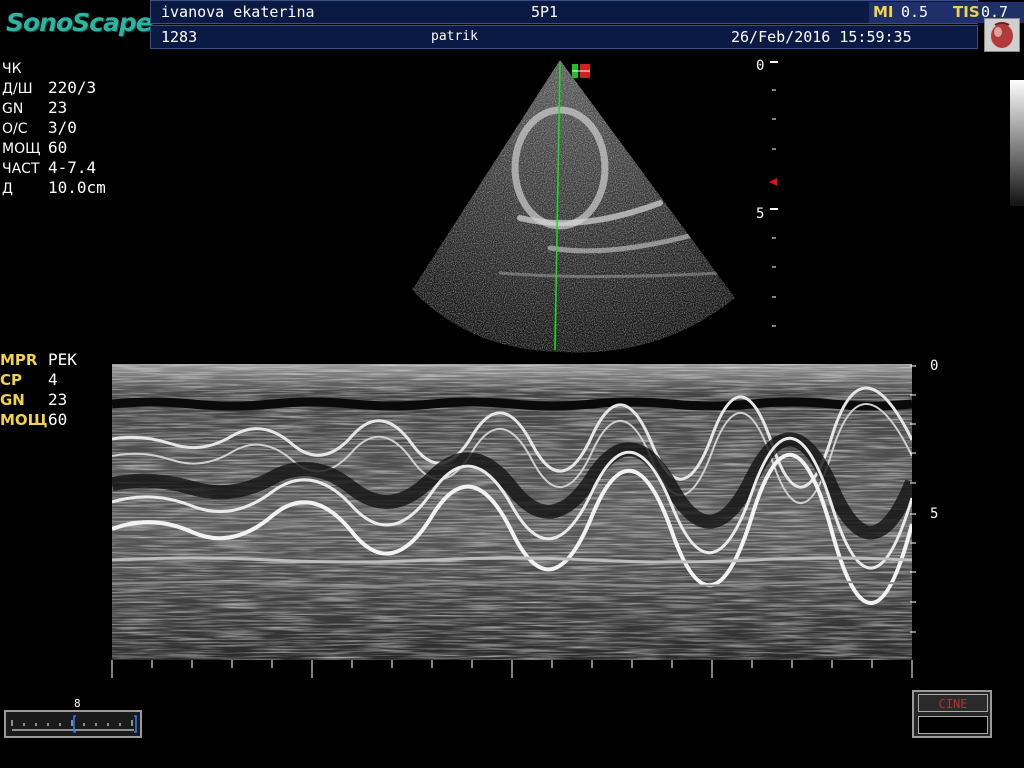 The width and height of the screenshot is (1024, 768). What do you see at coordinates (77, 703) in the screenshot?
I see `tgc-value-label: 8` at bounding box center [77, 703].